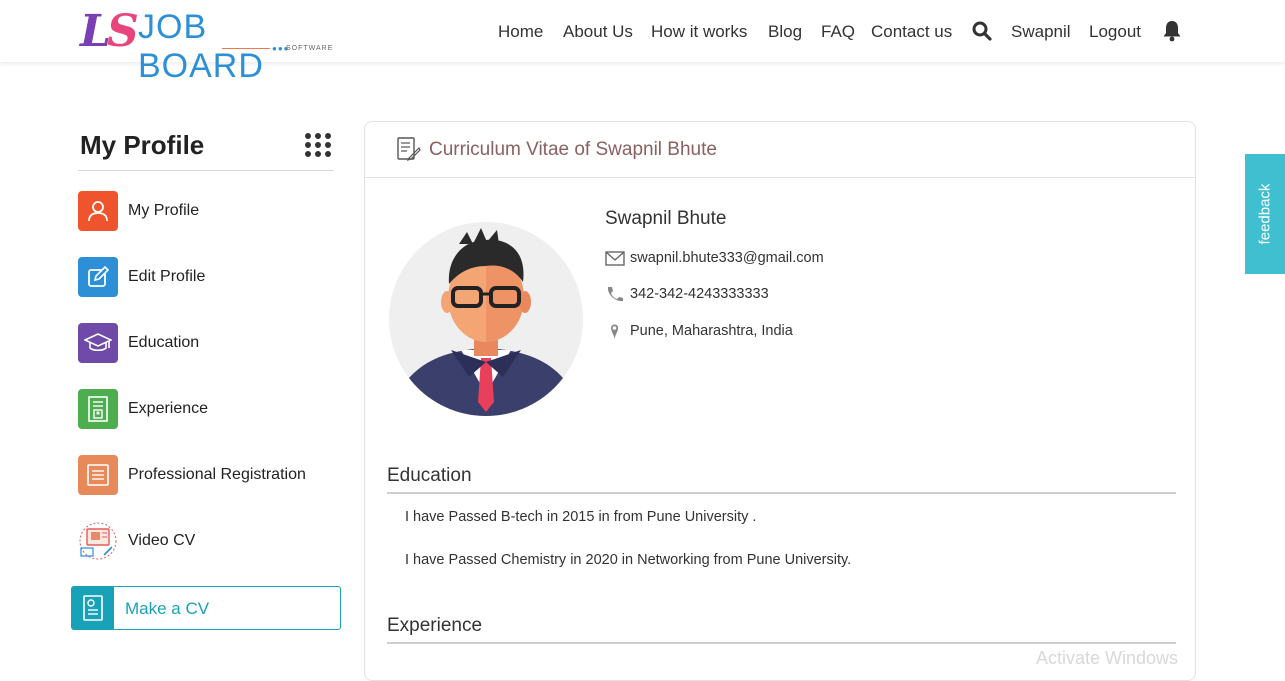 Image resolution: width=1285 pixels, height=681 pixels. Describe the element at coordinates (98, 541) in the screenshot. I see `video-cv-icon` at that location.